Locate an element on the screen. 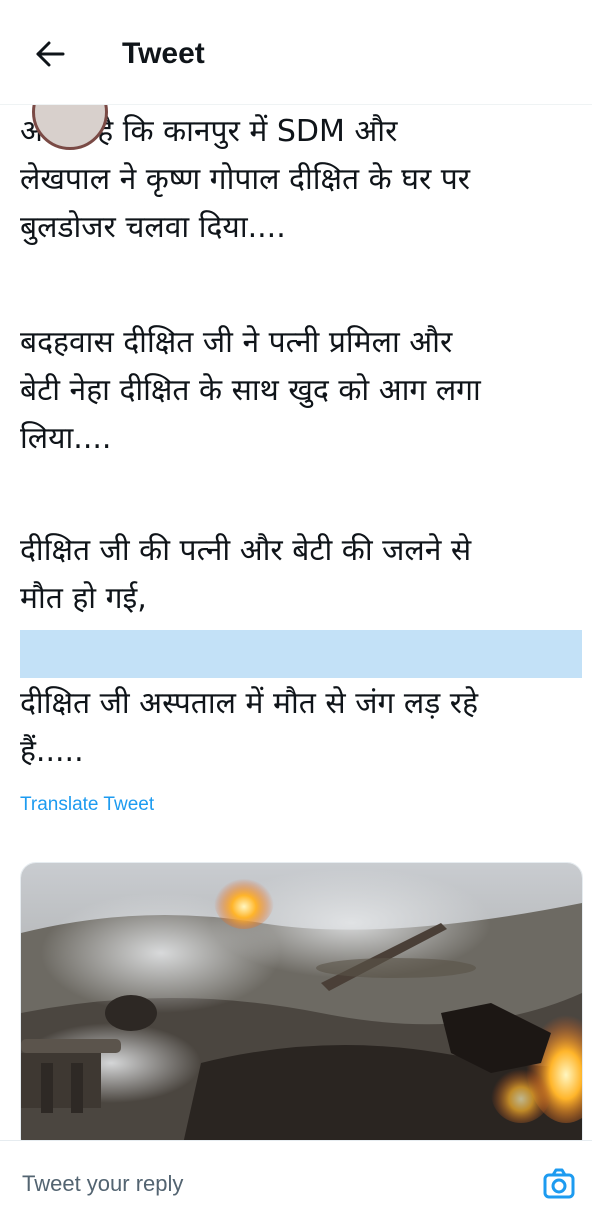 Image resolution: width=592 pixels, height=1205 pixels. camera-icon is located at coordinates (559, 1183).